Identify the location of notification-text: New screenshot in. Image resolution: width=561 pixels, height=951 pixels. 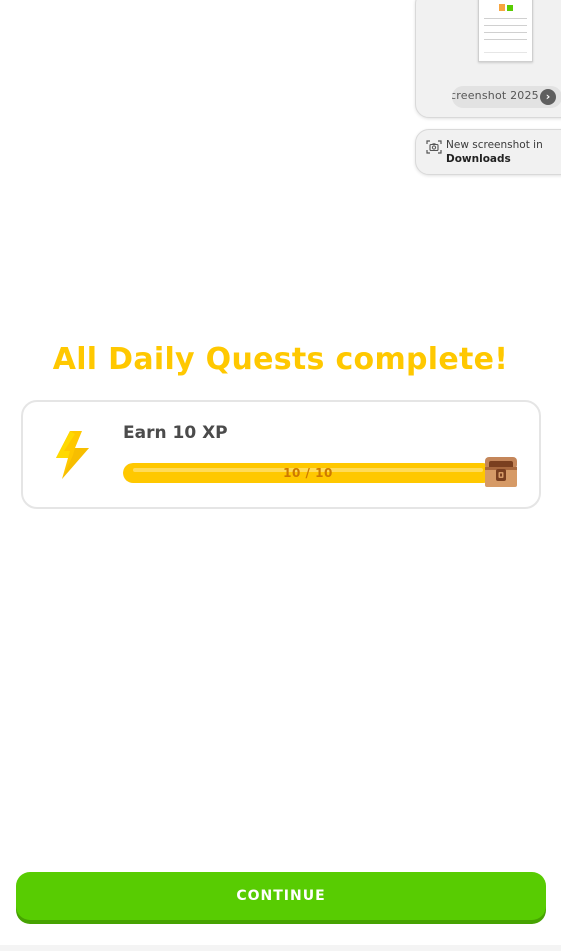
(494, 145).